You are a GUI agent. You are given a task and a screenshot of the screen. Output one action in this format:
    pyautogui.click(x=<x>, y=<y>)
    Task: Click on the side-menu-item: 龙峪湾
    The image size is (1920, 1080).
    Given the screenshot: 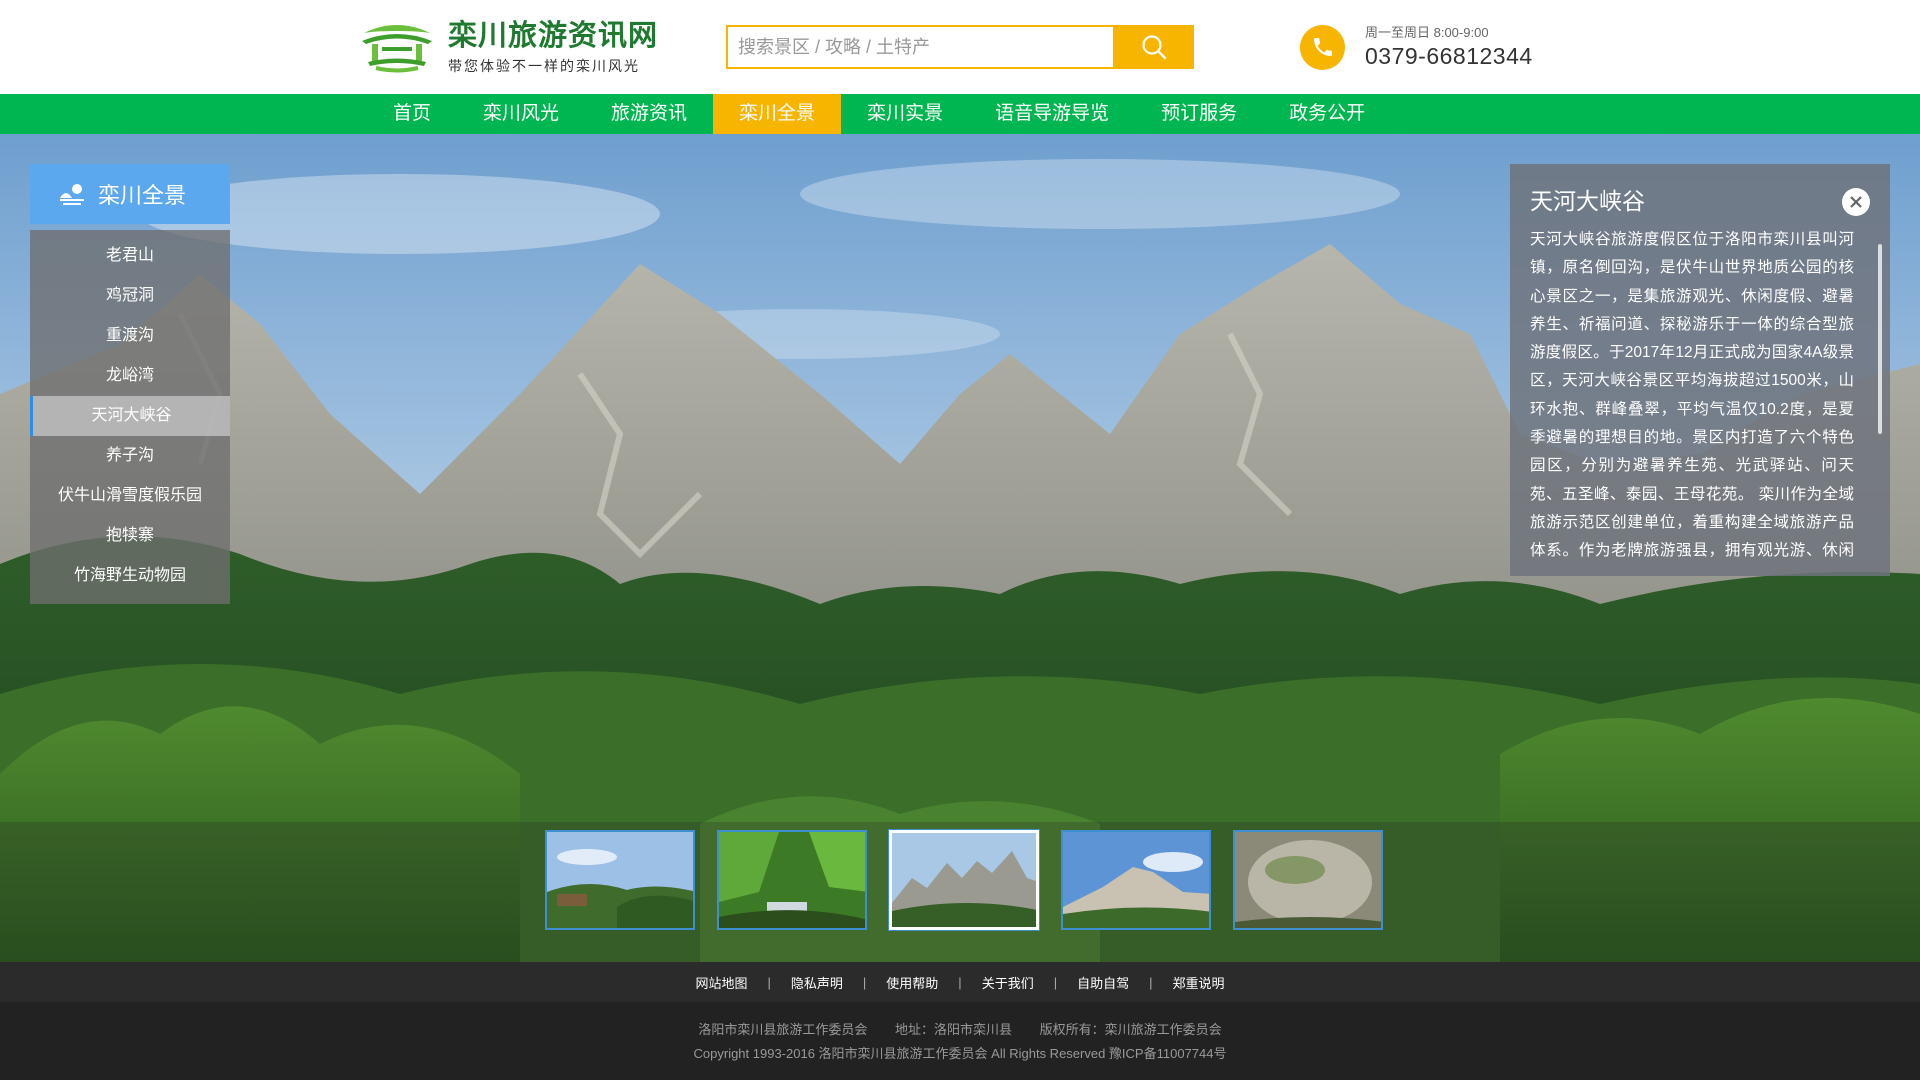 What is the action you would take?
    pyautogui.click(x=130, y=376)
    